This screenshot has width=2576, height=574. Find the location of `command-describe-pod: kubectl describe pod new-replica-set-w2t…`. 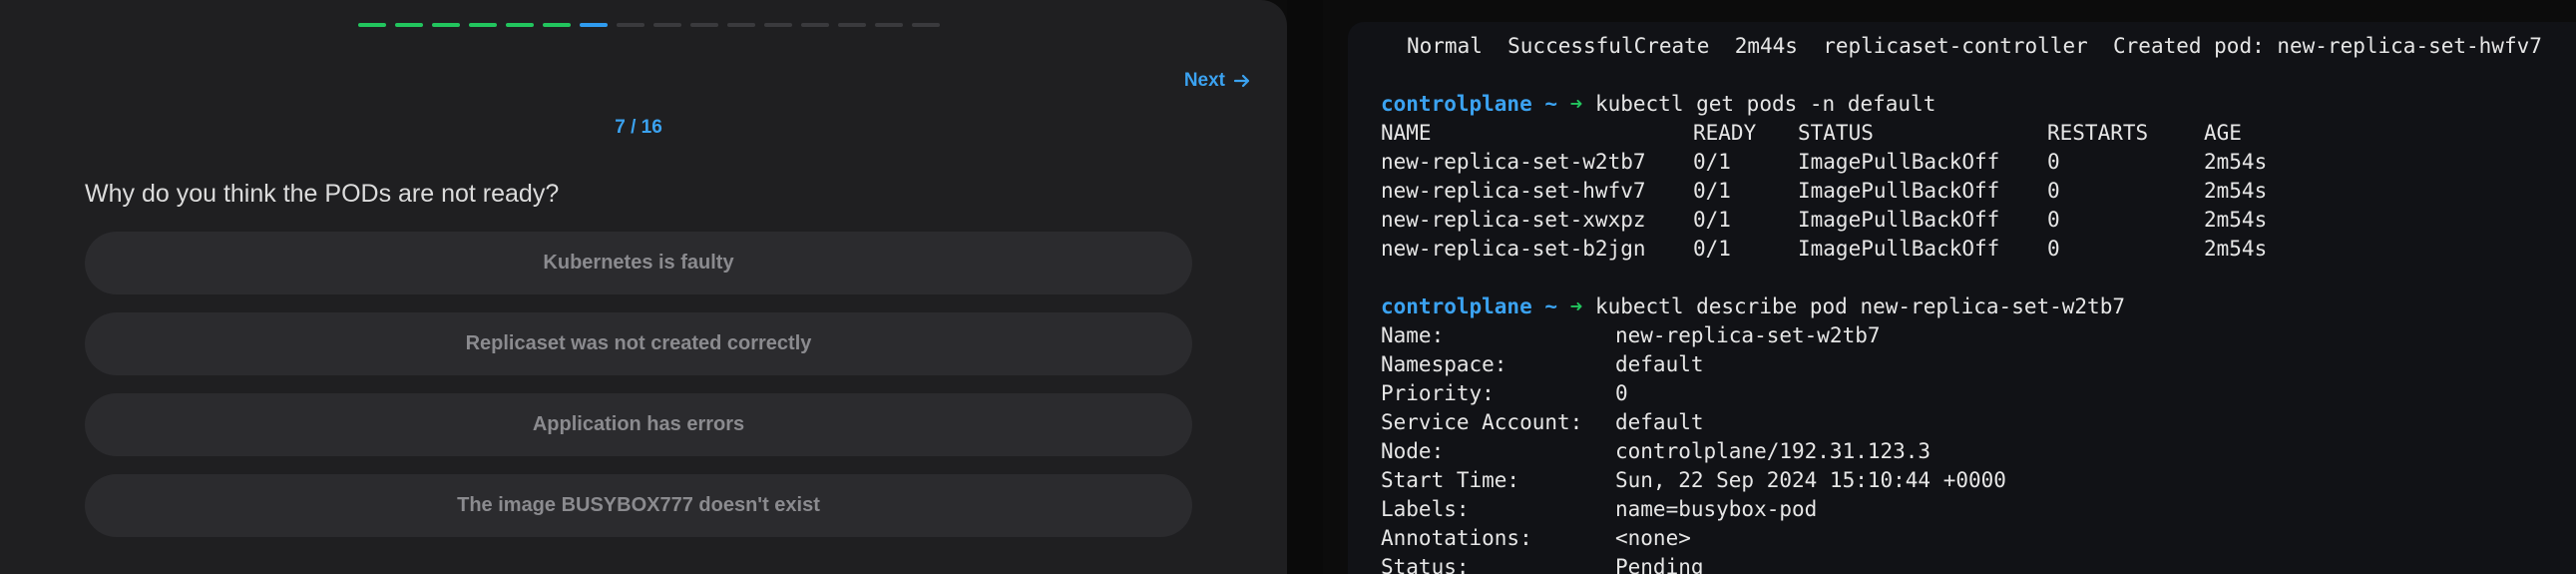

command-describe-pod: kubectl describe pod new-replica-set-w2t… is located at coordinates (1859, 306).